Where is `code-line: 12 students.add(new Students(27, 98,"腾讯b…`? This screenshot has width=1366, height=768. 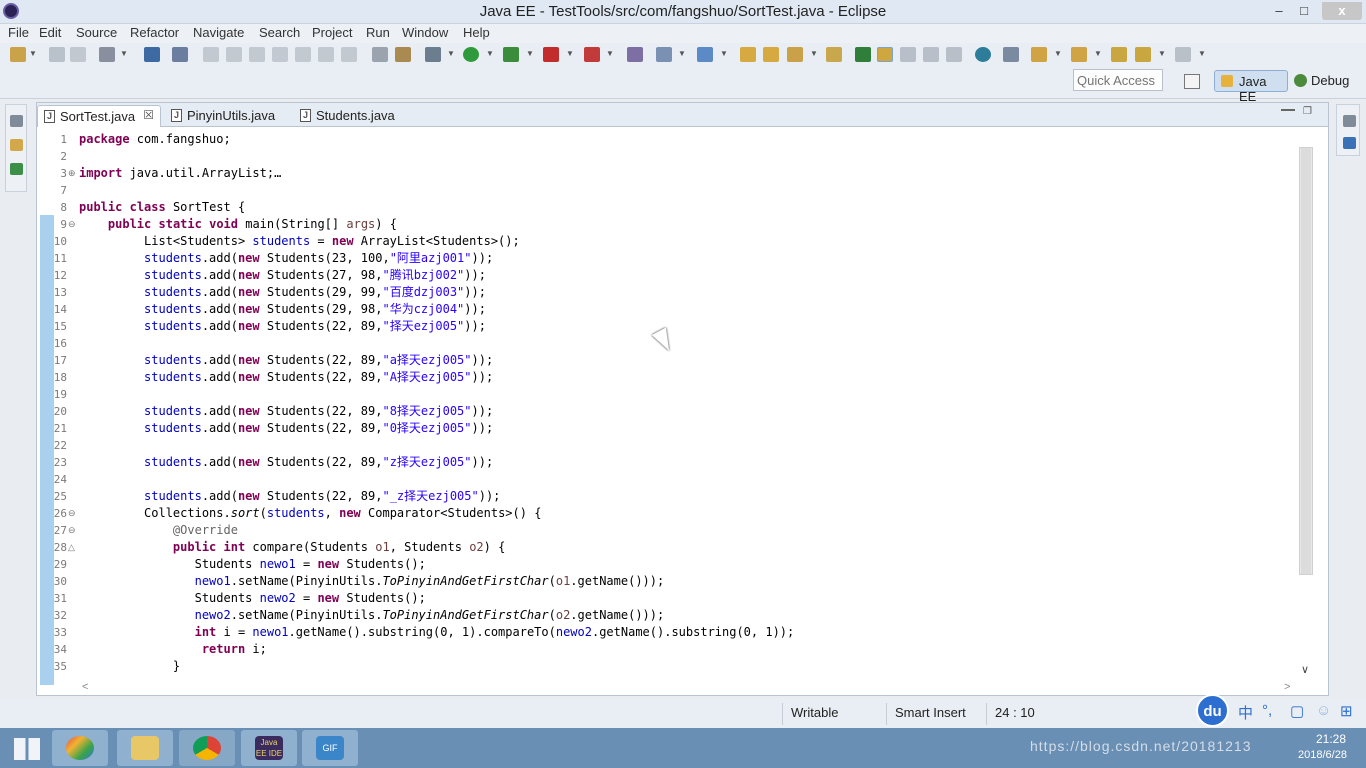
code-line: 12 students.add(new Students(27, 98,"腾讯b… is located at coordinates (662, 275).